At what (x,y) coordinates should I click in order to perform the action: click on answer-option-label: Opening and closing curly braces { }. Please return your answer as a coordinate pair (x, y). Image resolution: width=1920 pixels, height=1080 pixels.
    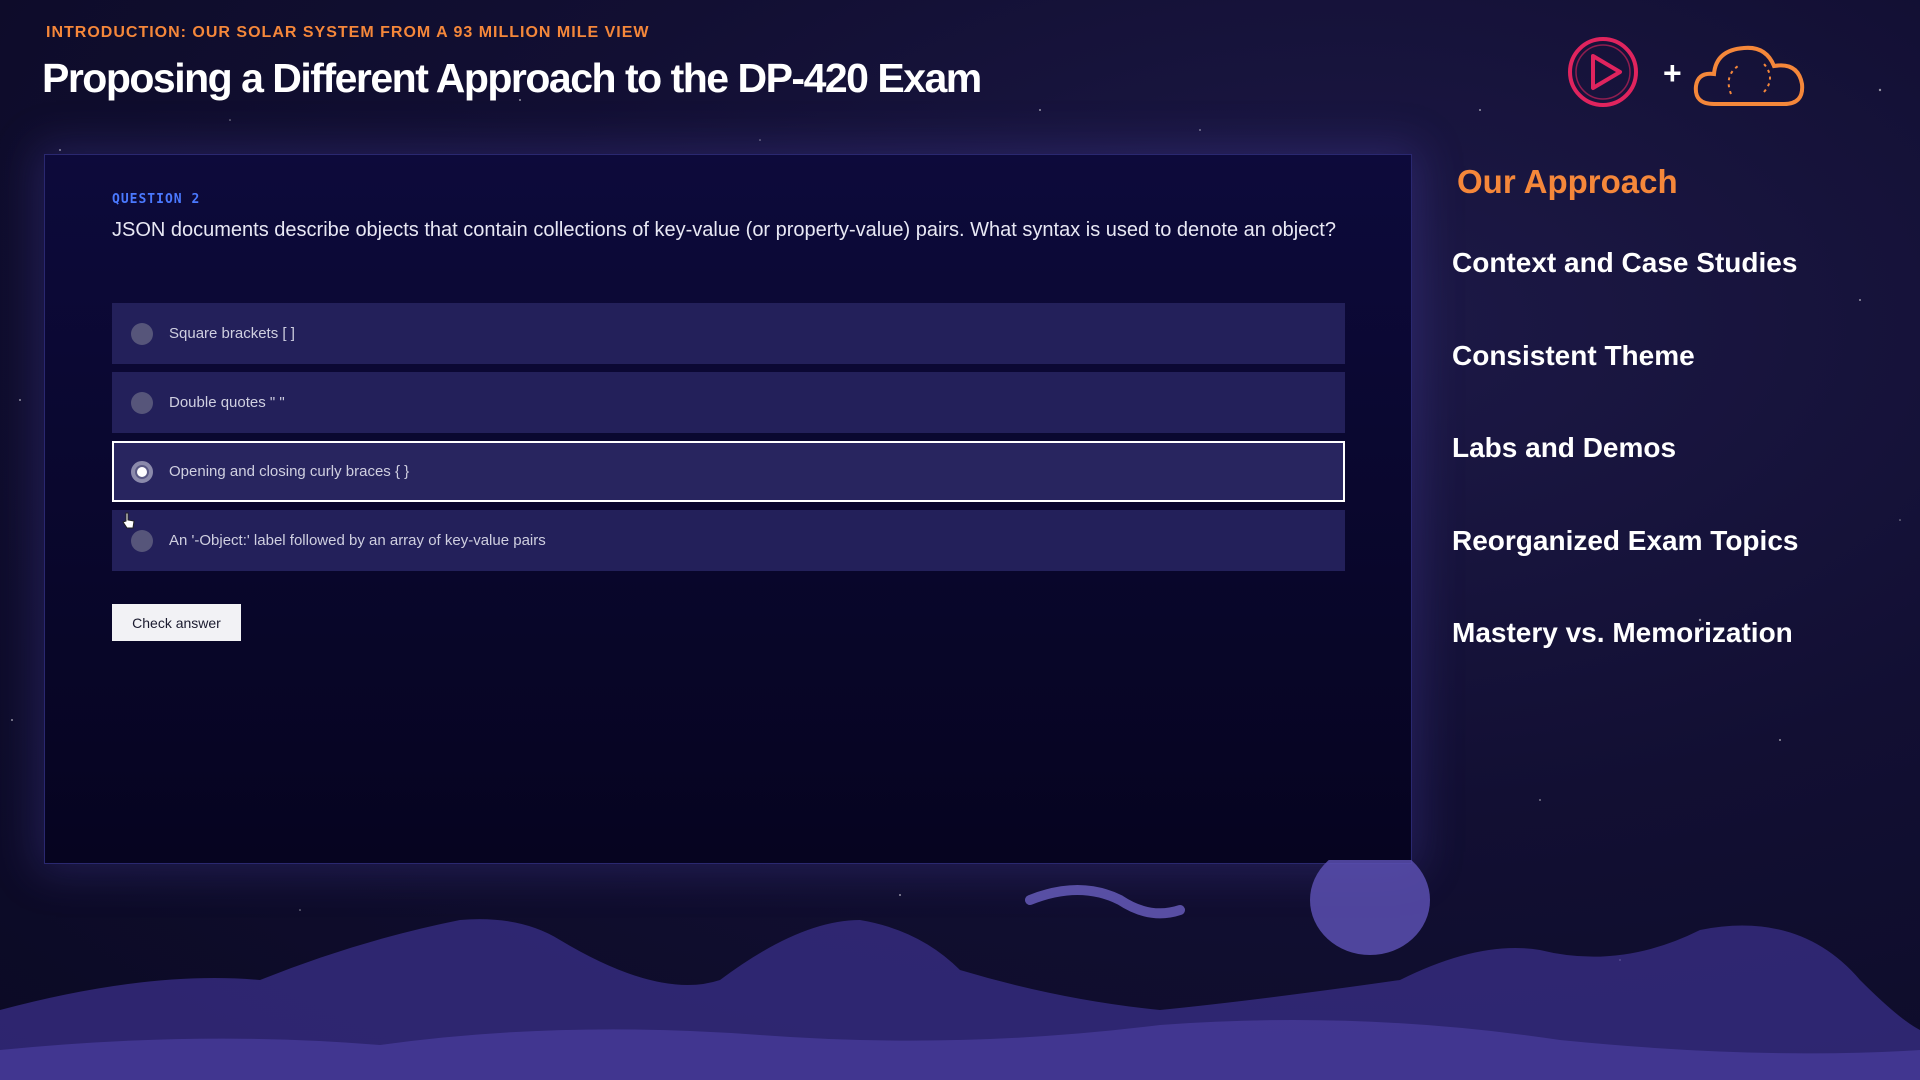
    Looking at the image, I should click on (289, 471).